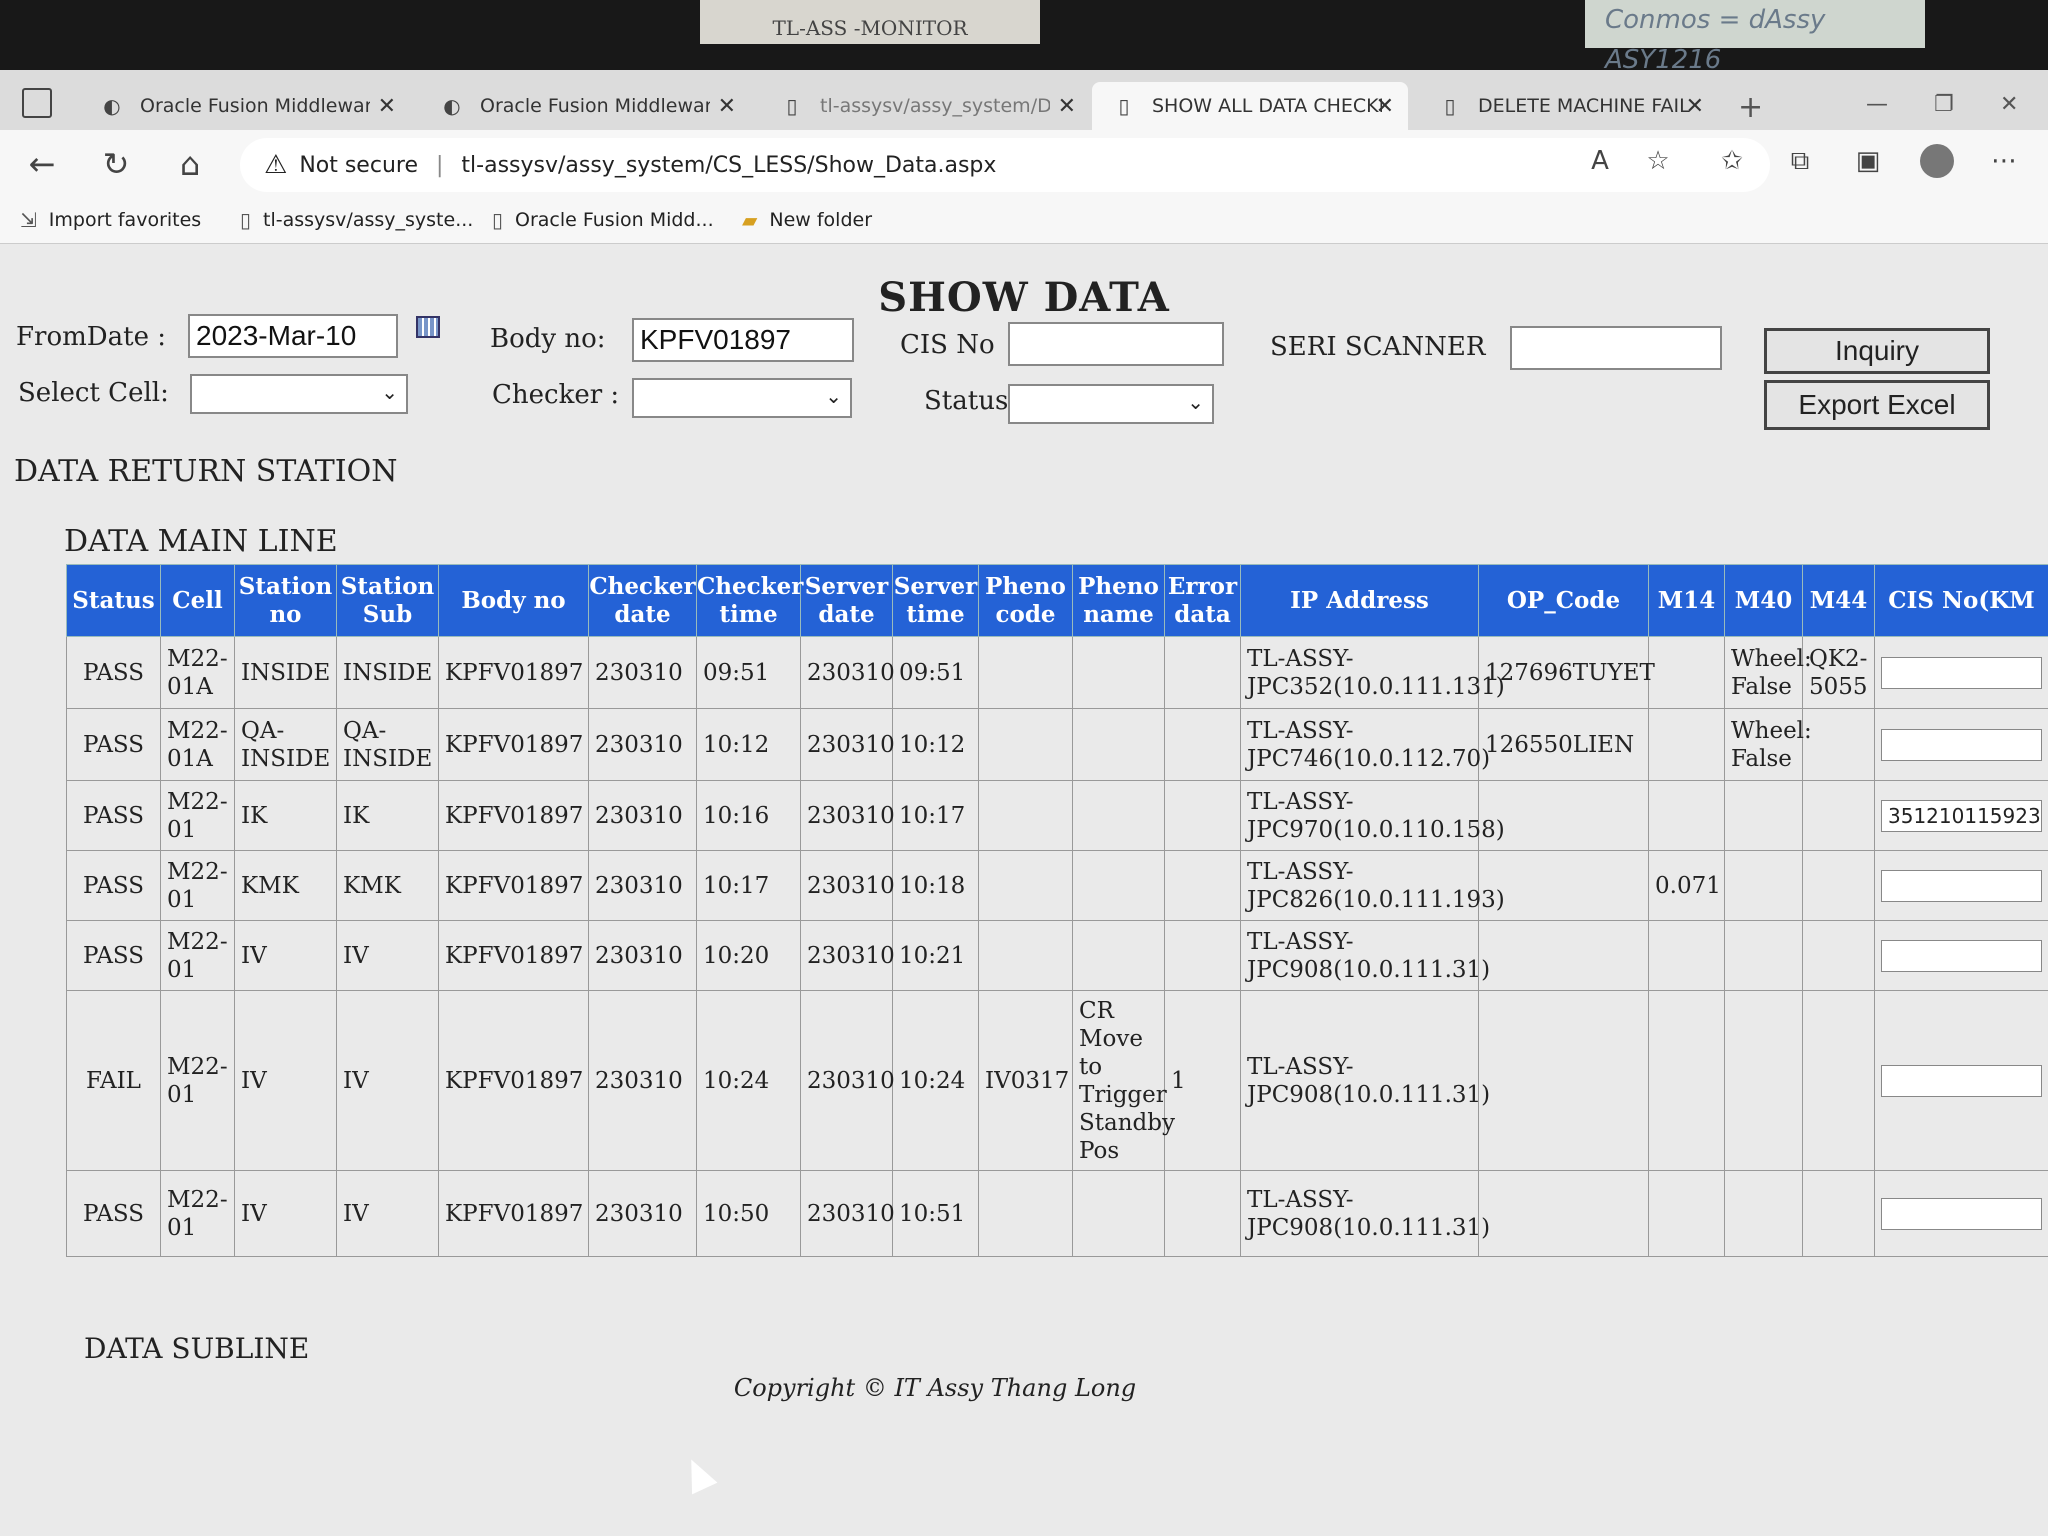 The width and height of the screenshot is (2048, 1536). I want to click on tab-defa: ▯ tl-assysv/assy_system/Defa ✕, so click(925, 106).